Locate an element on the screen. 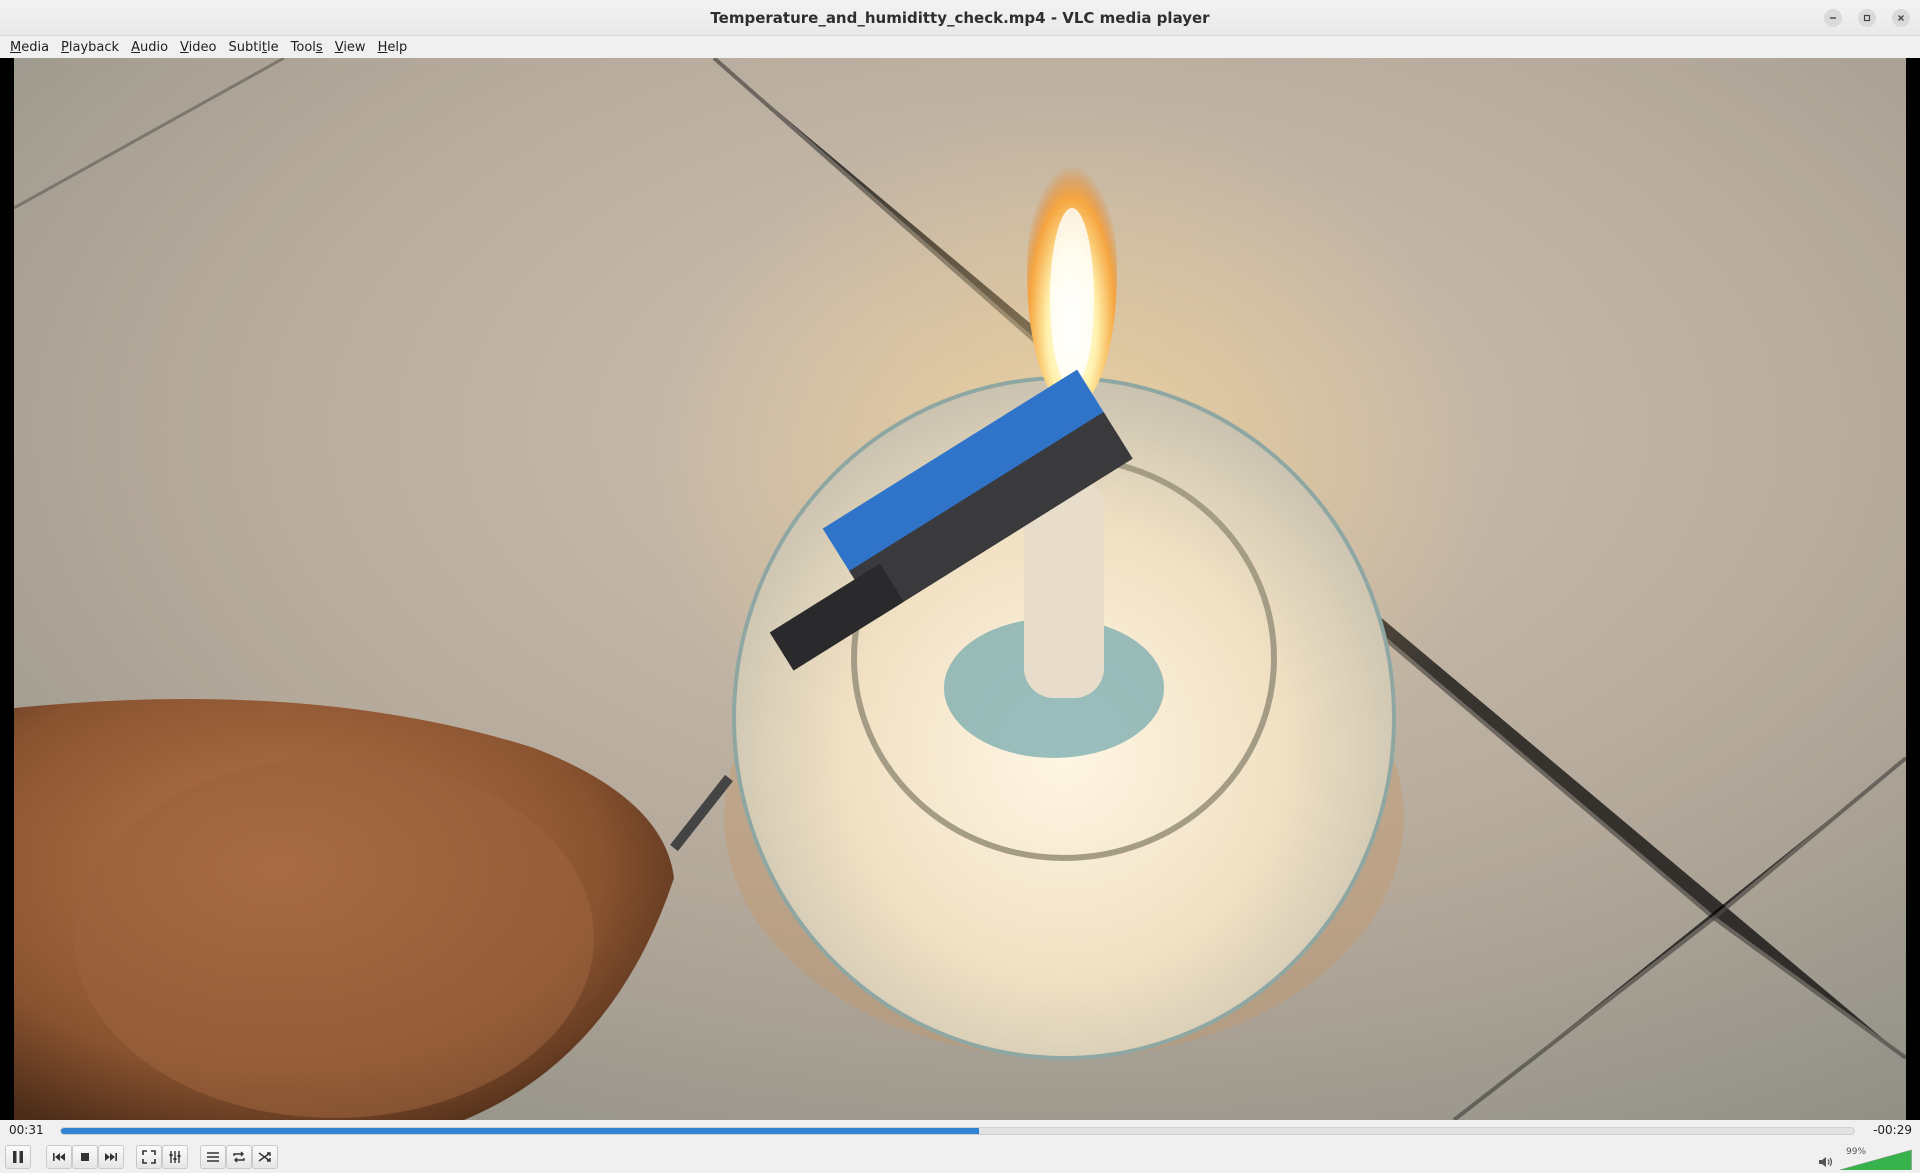 Image resolution: width=1920 pixels, height=1173 pixels. maximize-icon is located at coordinates (1867, 18).